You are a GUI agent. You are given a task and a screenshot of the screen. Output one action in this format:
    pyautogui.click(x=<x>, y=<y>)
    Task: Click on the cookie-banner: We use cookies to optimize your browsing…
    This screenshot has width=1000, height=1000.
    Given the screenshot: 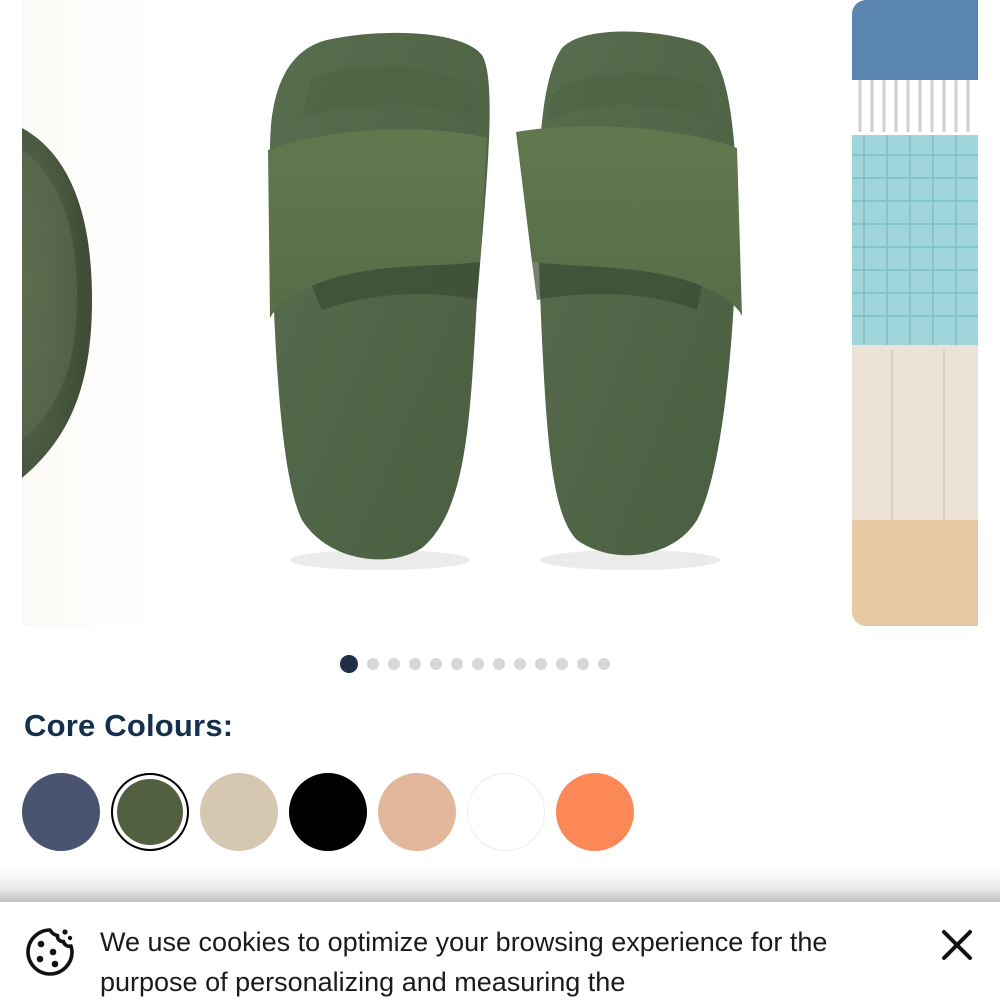 What is the action you would take?
    pyautogui.click(x=500, y=951)
    